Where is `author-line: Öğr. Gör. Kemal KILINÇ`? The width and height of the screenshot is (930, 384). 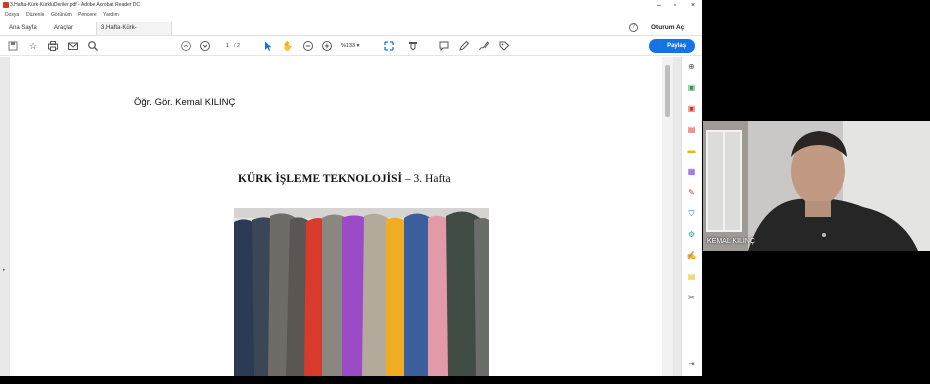 author-line: Öğr. Gör. Kemal KILINÇ is located at coordinates (185, 102).